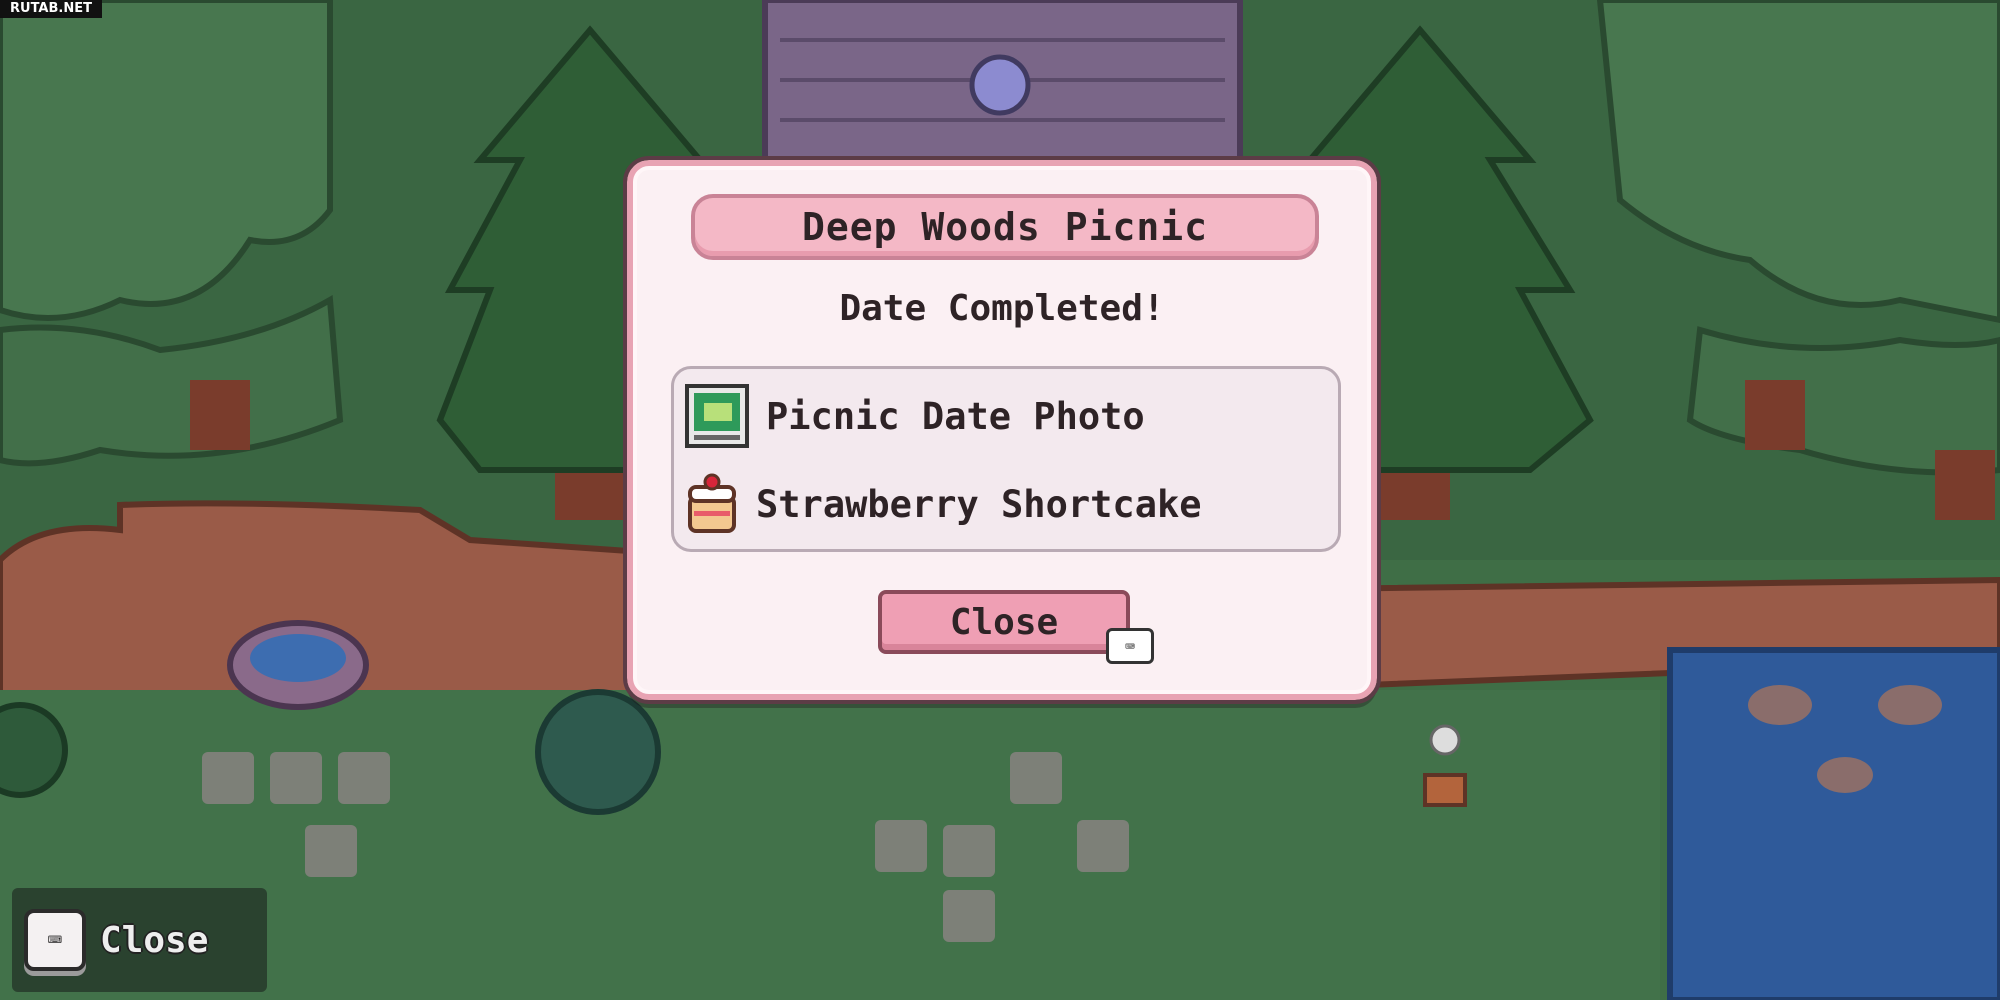 Image resolution: width=2000 pixels, height=1000 pixels. I want to click on reward-label: Picnic Date Photo, so click(955, 416).